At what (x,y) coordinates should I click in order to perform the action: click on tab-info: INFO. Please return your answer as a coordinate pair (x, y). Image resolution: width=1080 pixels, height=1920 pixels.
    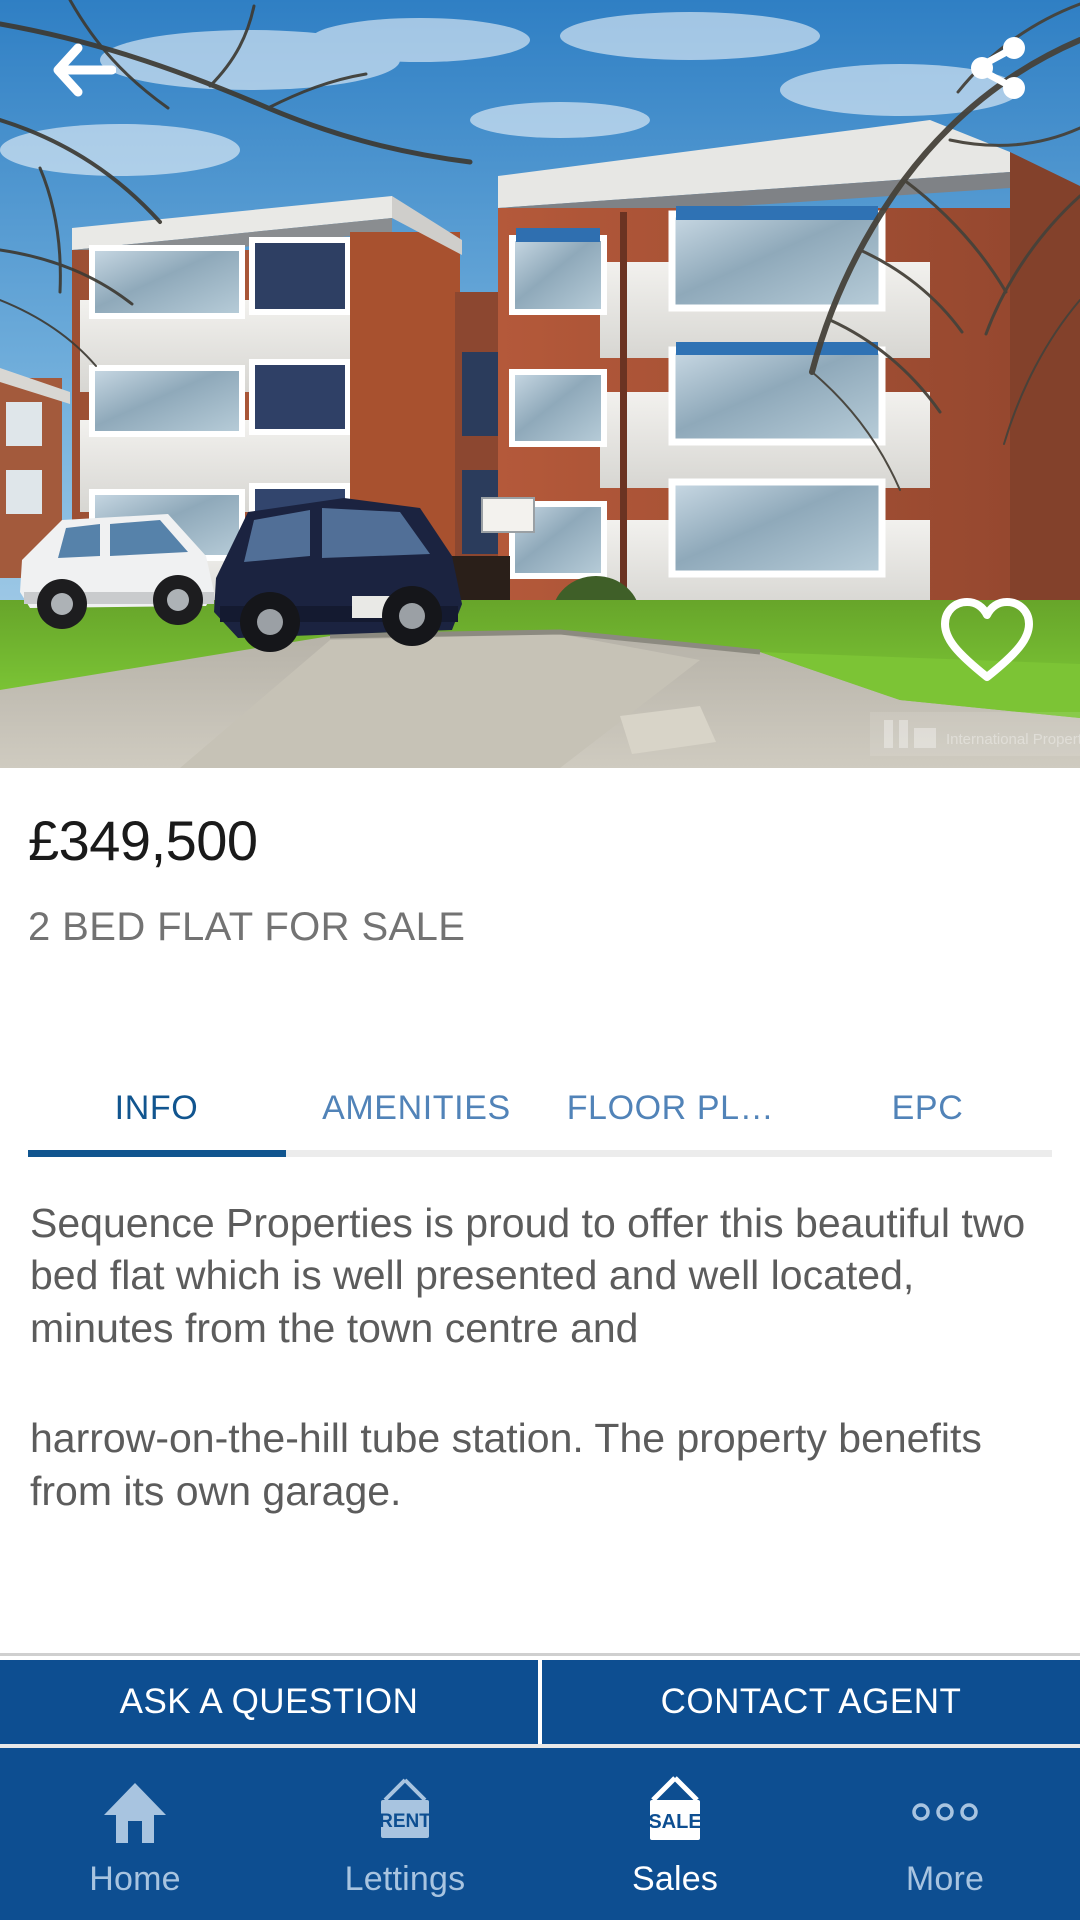
    Looking at the image, I should click on (156, 1110).